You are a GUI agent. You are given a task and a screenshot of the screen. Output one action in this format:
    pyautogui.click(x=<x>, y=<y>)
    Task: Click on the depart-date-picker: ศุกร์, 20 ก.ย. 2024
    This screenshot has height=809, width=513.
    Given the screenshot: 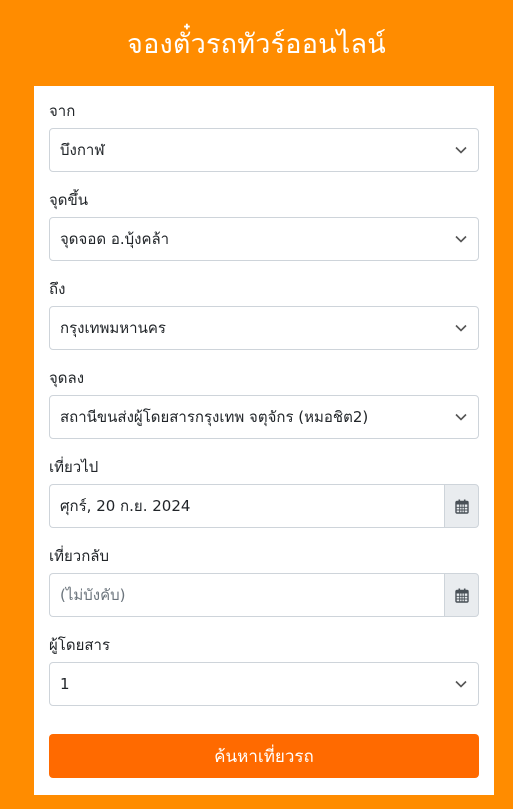 What is the action you would take?
    pyautogui.click(x=264, y=506)
    